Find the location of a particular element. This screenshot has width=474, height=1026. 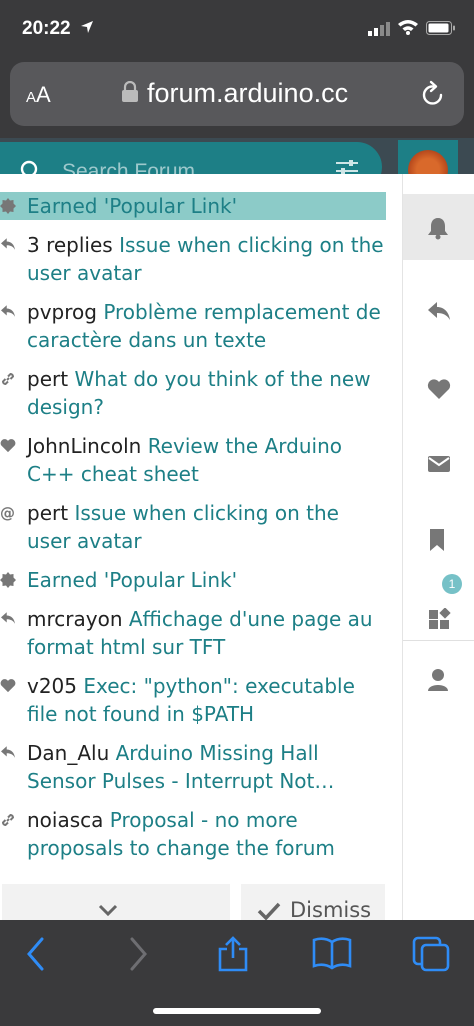

aa-small-label: A is located at coordinates (31, 97).